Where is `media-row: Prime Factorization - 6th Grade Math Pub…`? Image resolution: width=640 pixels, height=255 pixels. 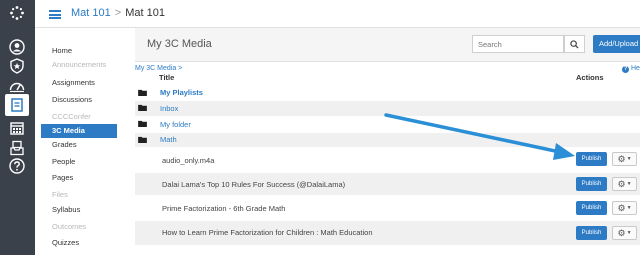 media-row: Prime Factorization - 6th Grade Math Pub… is located at coordinates (387, 208).